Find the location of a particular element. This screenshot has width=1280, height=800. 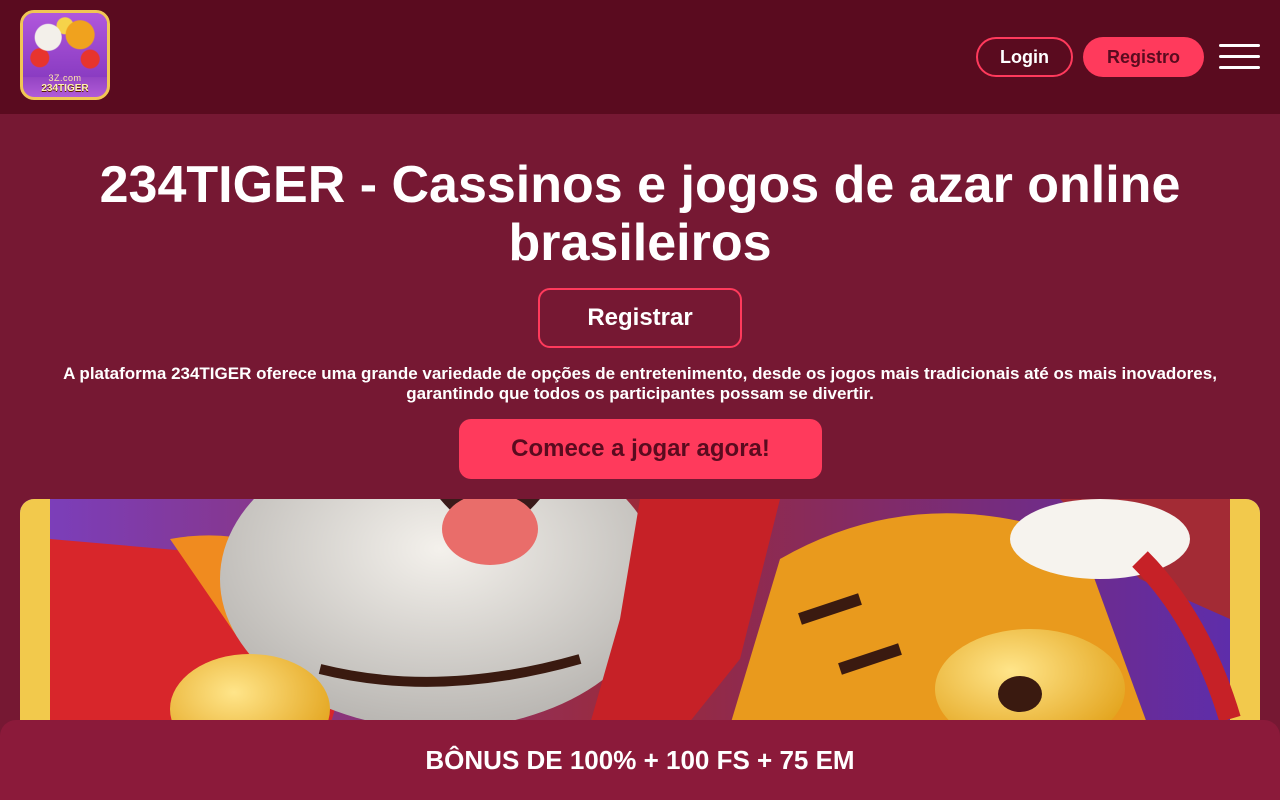

start-playing-button: Comece a jogar agora! is located at coordinates (640, 449).